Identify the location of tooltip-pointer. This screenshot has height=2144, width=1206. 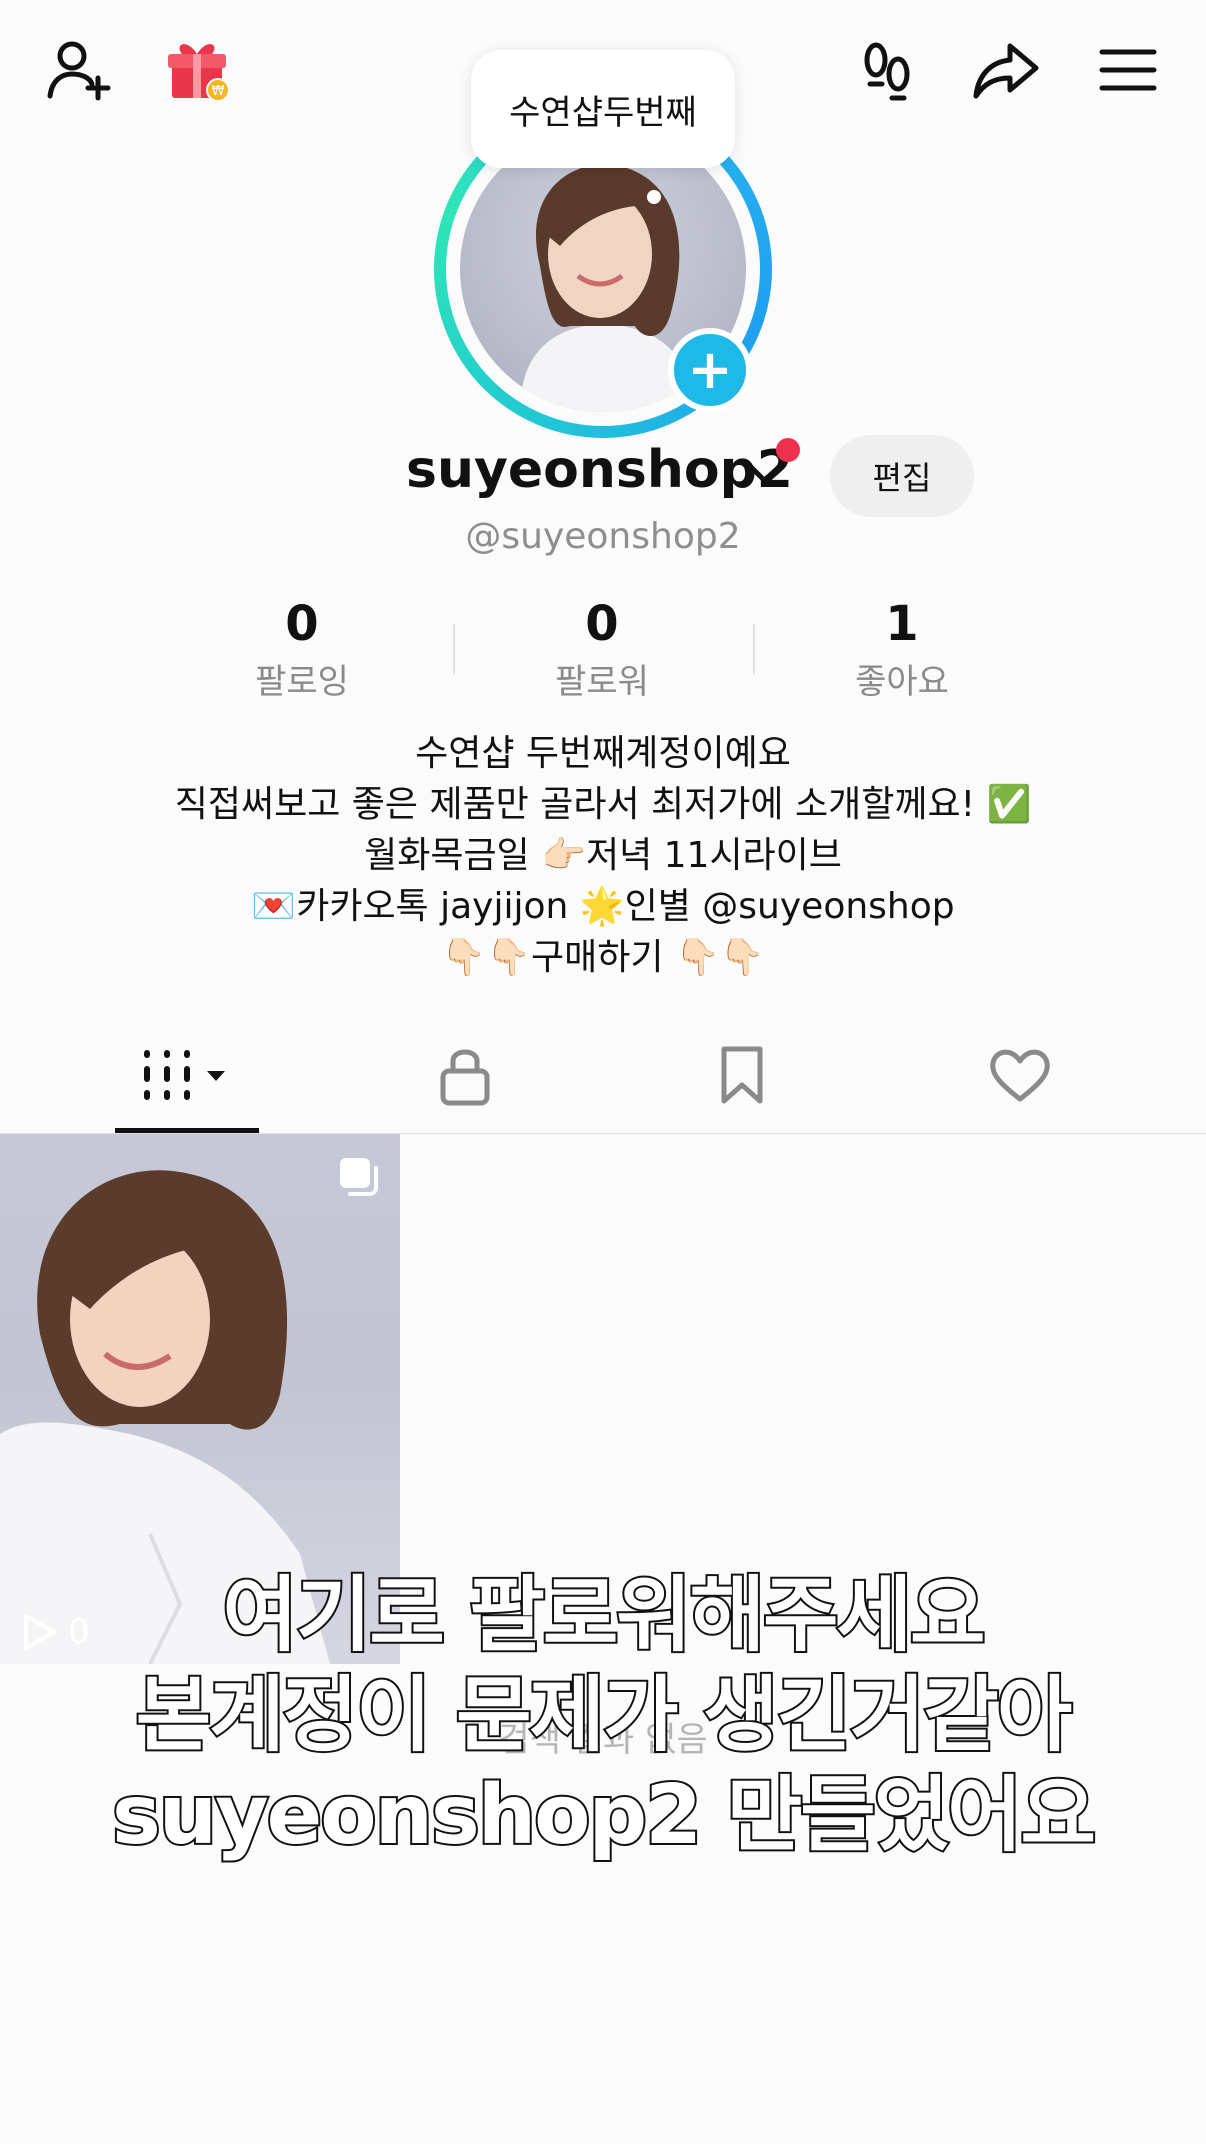
(654, 197).